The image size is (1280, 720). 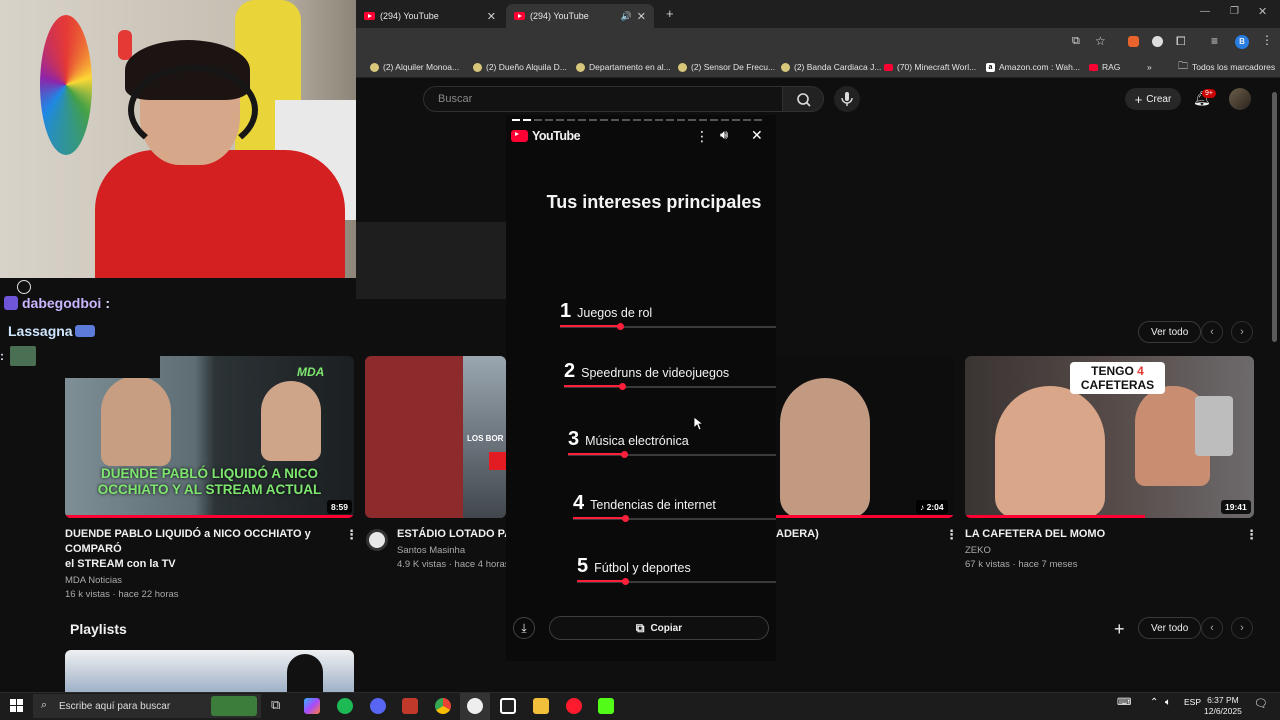 What do you see at coordinates (1104, 67) in the screenshot?
I see `bookmark-item: RAG` at bounding box center [1104, 67].